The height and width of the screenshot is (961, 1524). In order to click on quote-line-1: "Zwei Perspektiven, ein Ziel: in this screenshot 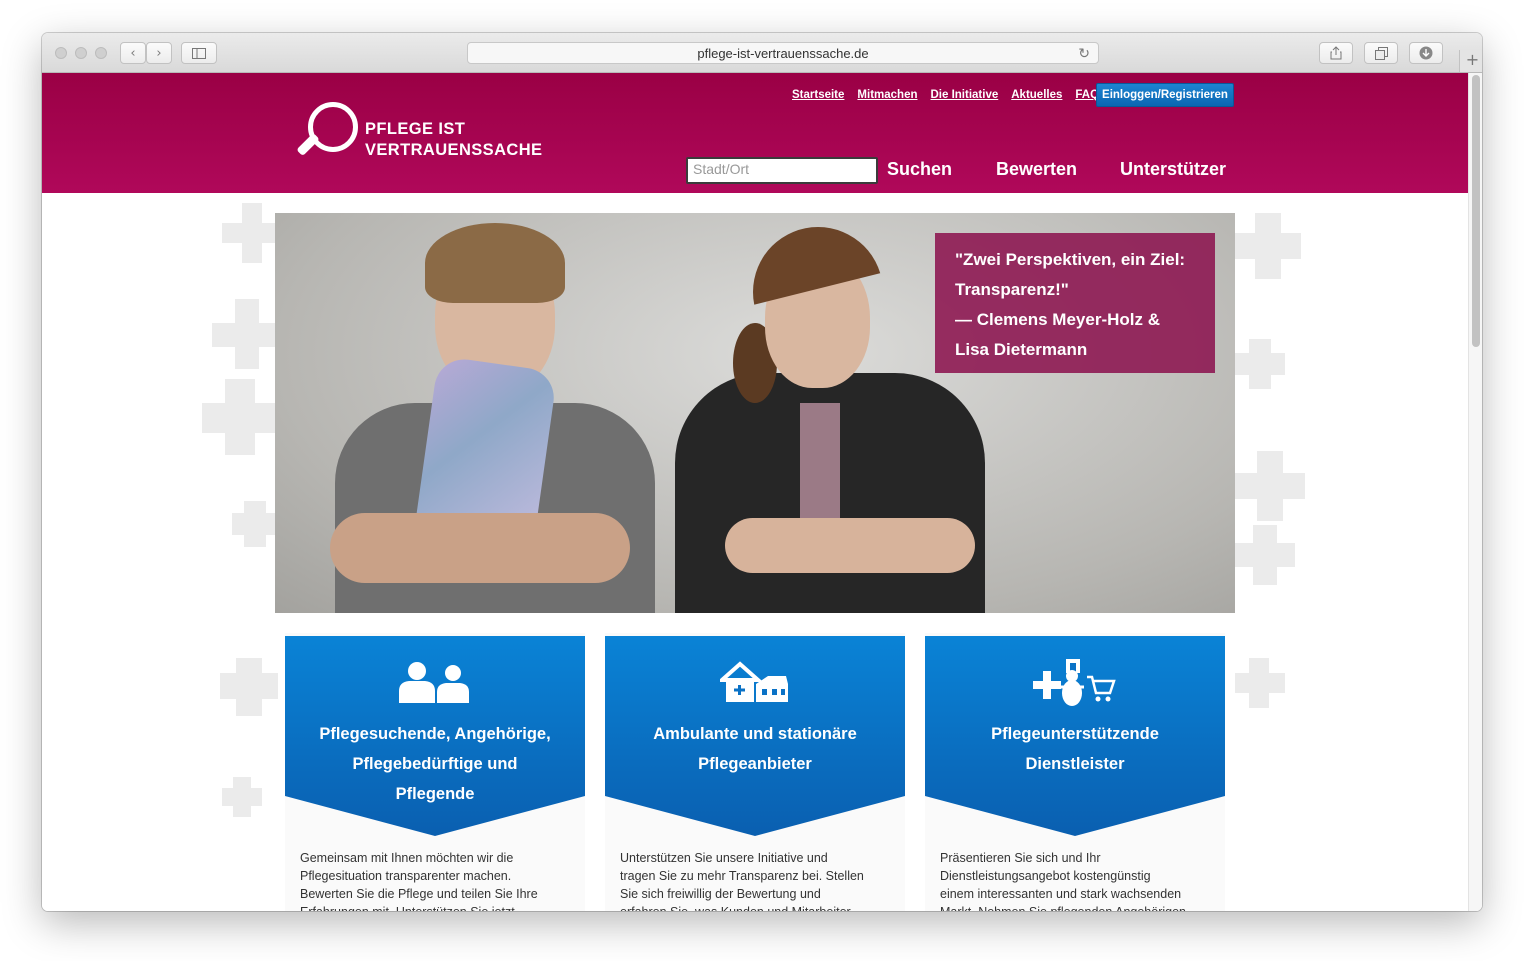, I will do `click(1070, 259)`.